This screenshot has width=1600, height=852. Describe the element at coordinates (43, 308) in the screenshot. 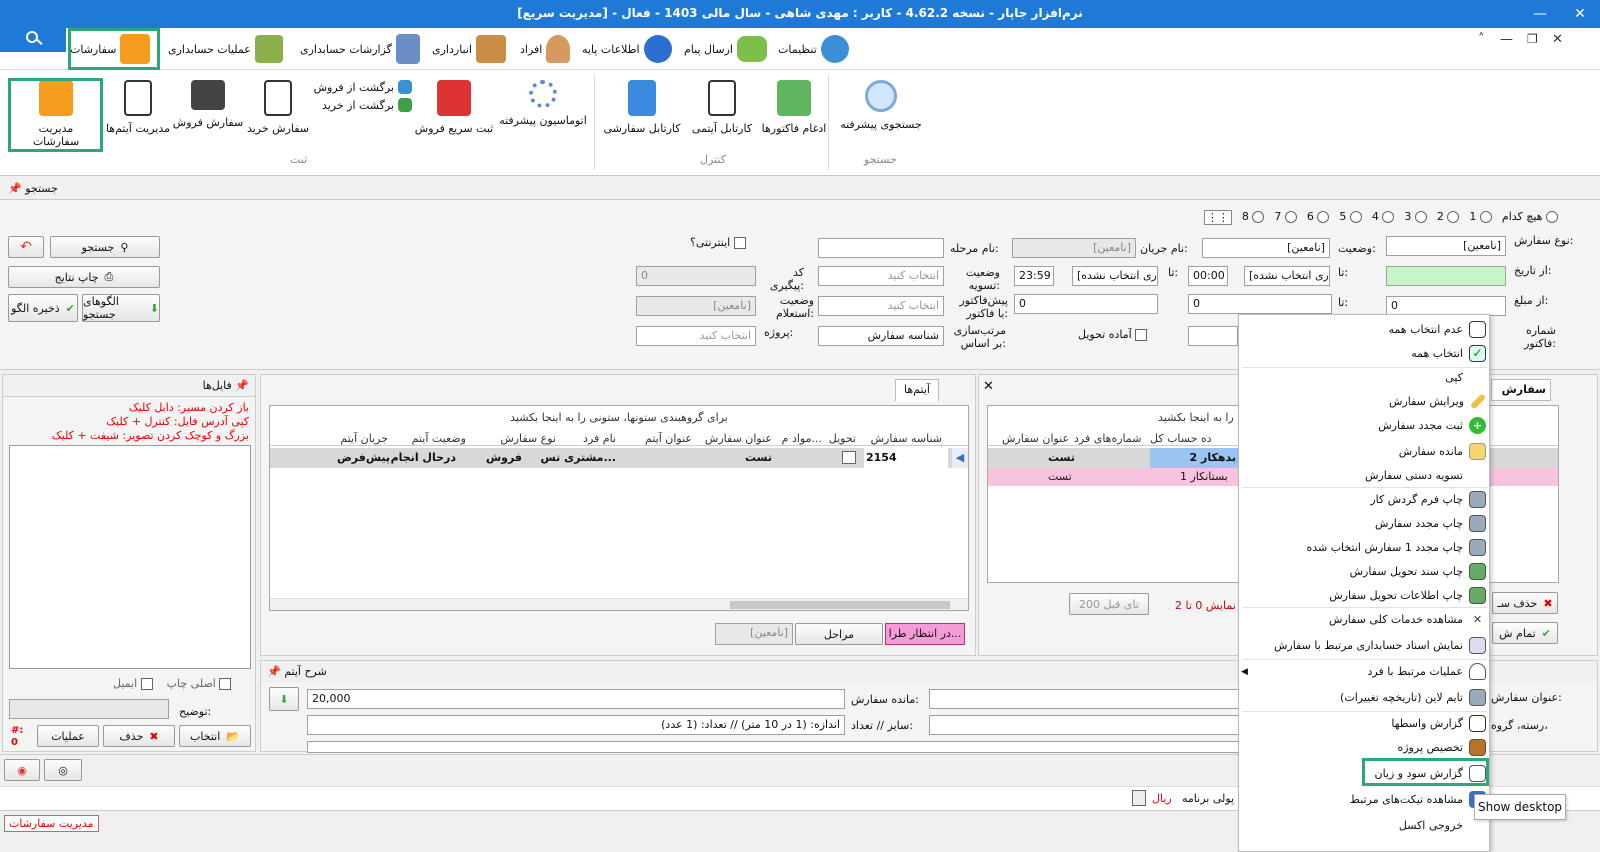

I see `save-pattern-button: ✔ ذخیره الگو` at that location.